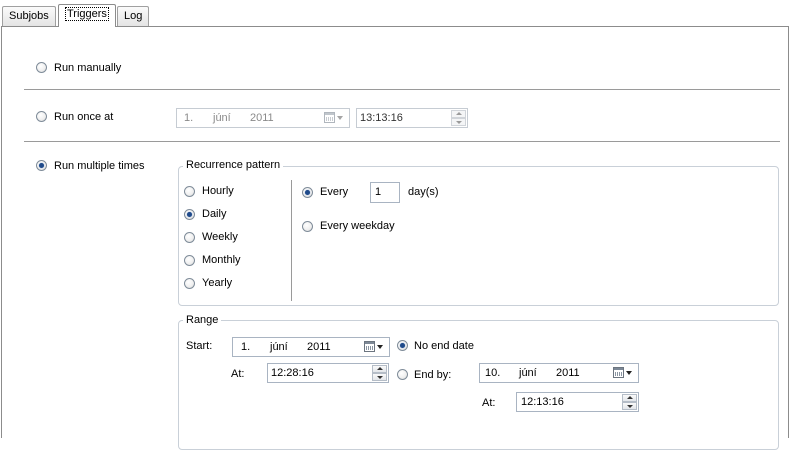 The height and width of the screenshot is (450, 790). Describe the element at coordinates (83, 117) in the screenshot. I see `run-once-label: Run once at` at that location.